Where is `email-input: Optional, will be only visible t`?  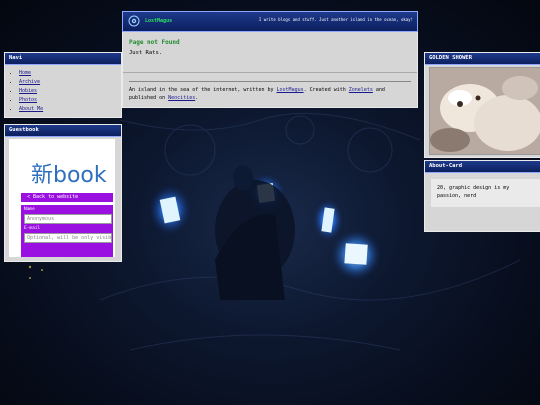 email-input: Optional, will be only visible t is located at coordinates (68, 238).